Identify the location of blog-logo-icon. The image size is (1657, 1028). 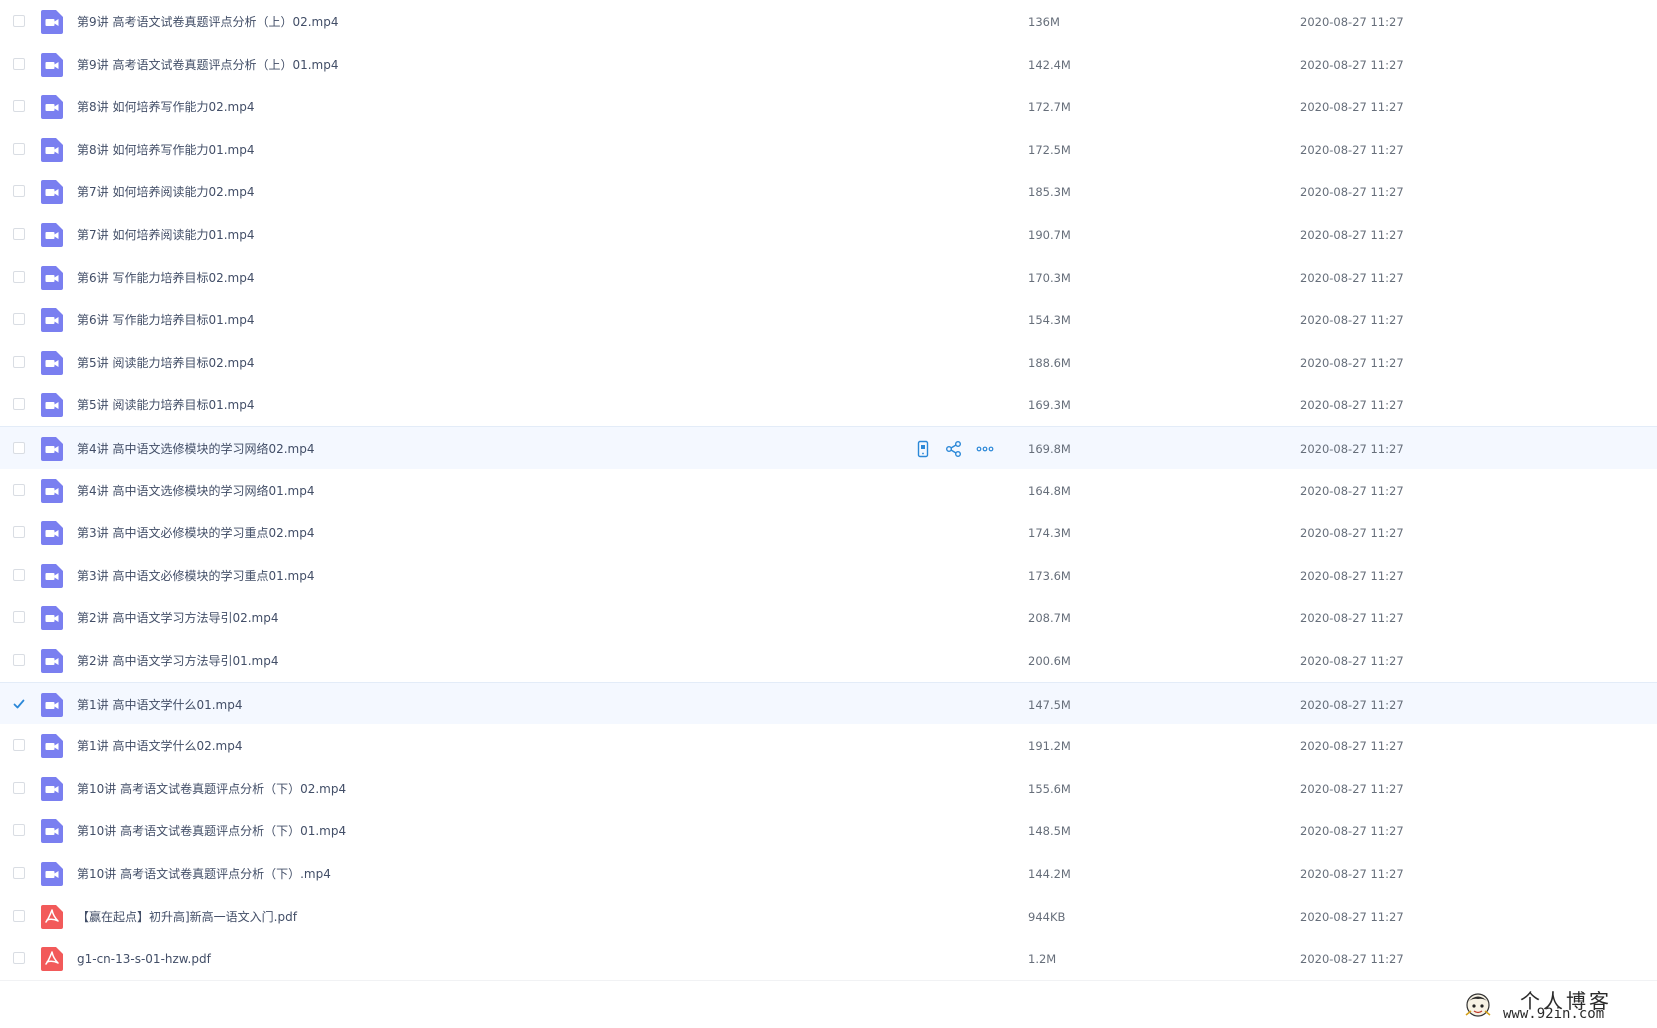
(1478, 1005).